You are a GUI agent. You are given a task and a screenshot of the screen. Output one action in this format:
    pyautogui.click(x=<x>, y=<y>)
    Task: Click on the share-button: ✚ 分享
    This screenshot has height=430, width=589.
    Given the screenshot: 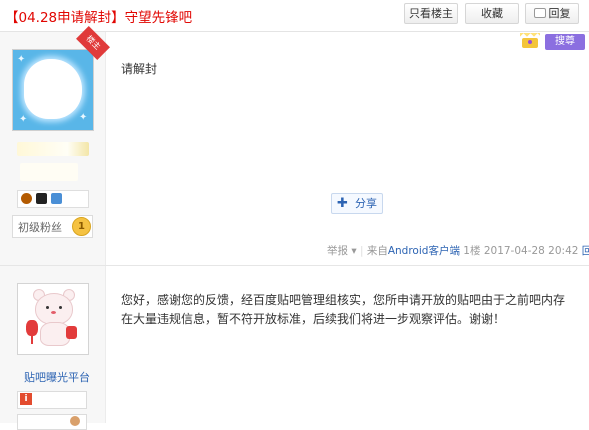 What is the action you would take?
    pyautogui.click(x=357, y=203)
    